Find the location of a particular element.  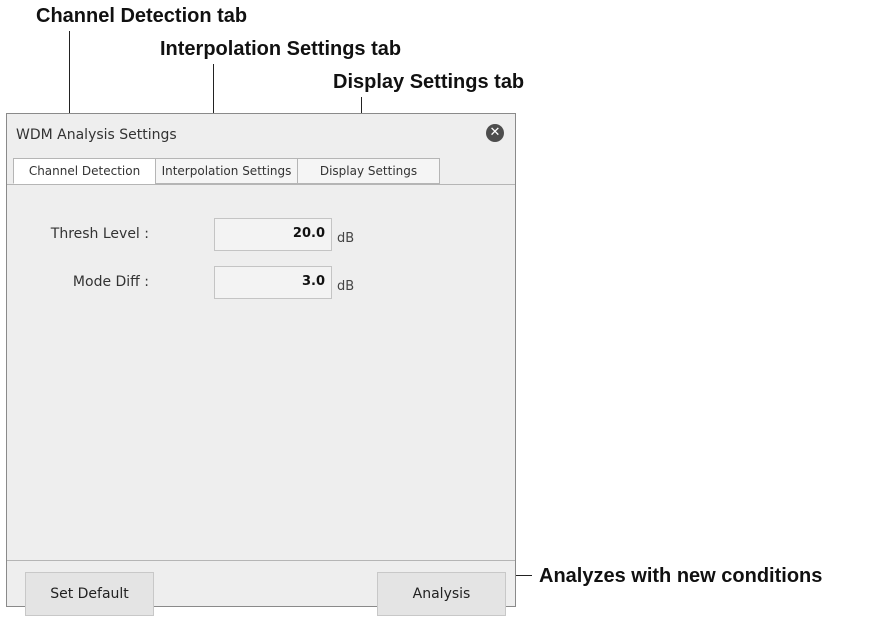

tab-divider is located at coordinates (261, 184).